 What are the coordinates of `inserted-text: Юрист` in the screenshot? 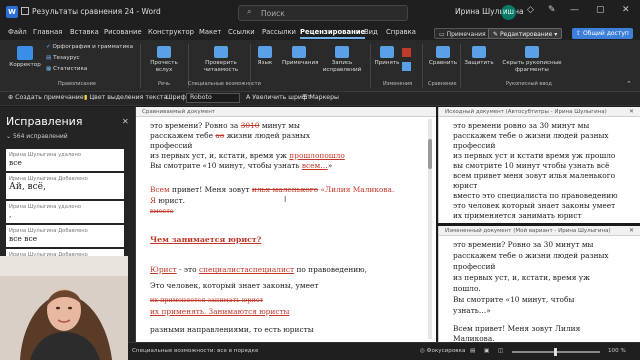 It's located at (163, 269).